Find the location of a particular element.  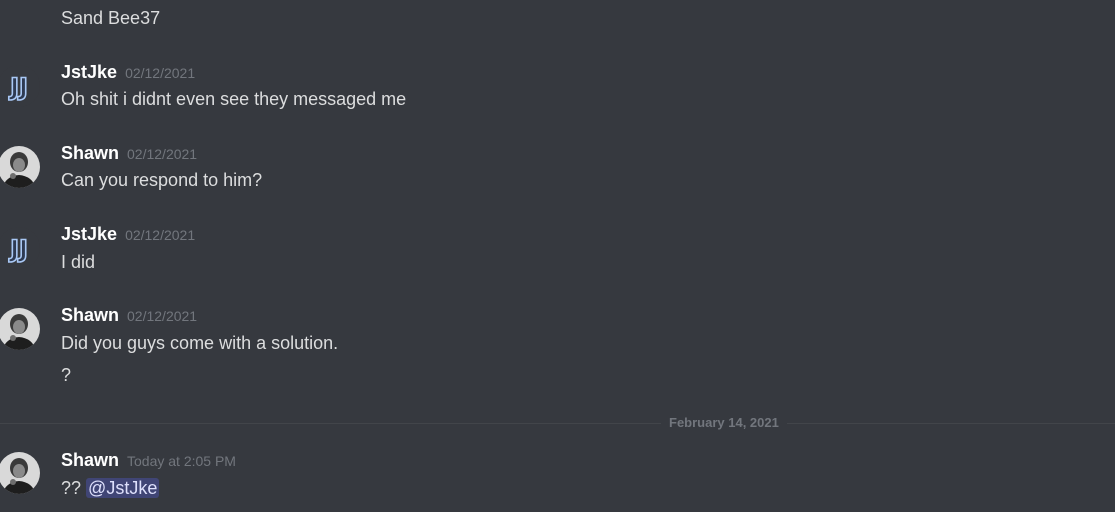

date-divider-label: February 14, 2021 is located at coordinates (724, 423).